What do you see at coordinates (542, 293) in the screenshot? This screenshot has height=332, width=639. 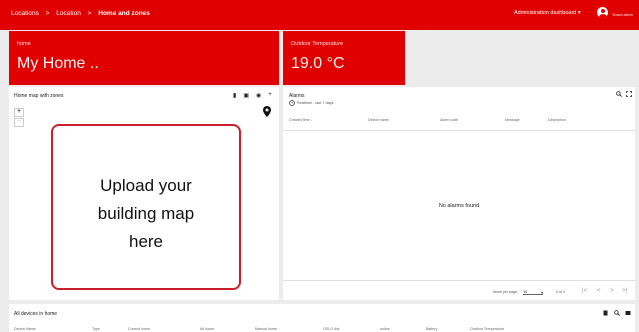 I see `chevron-down-icon: ▾` at bounding box center [542, 293].